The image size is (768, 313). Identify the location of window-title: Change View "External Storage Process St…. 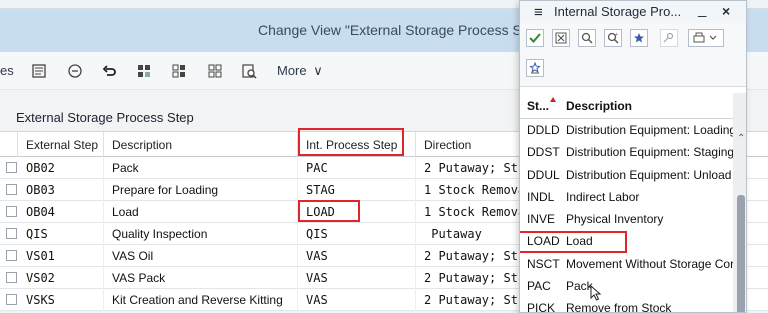
(400, 30).